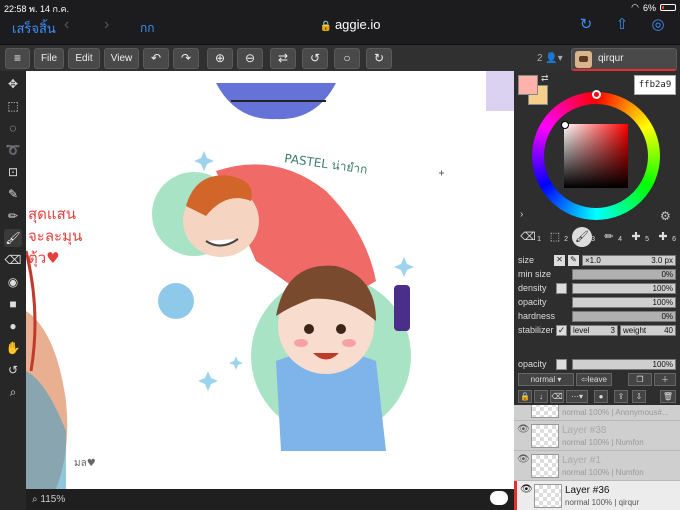 The image size is (680, 510). What do you see at coordinates (315, 58) in the screenshot?
I see `rotate-left-button: ↺` at bounding box center [315, 58].